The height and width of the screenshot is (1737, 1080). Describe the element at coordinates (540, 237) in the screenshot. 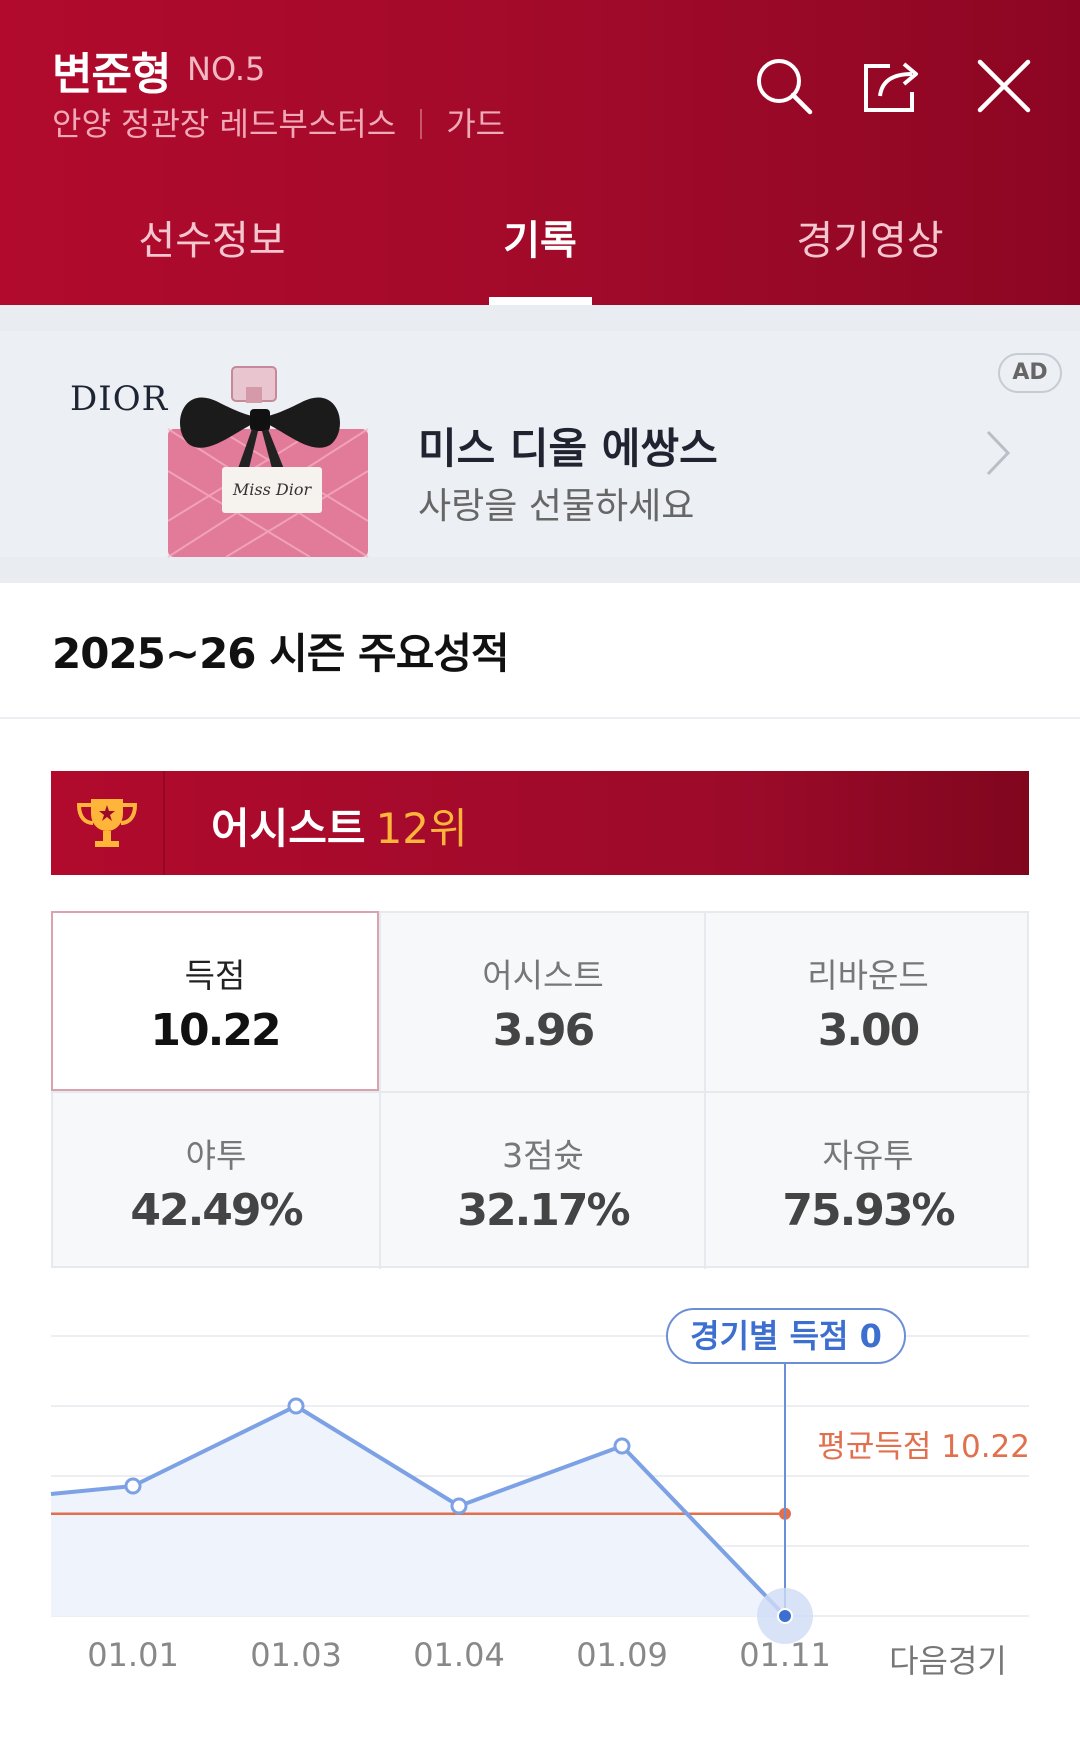

I see `tab-records: 기록` at that location.